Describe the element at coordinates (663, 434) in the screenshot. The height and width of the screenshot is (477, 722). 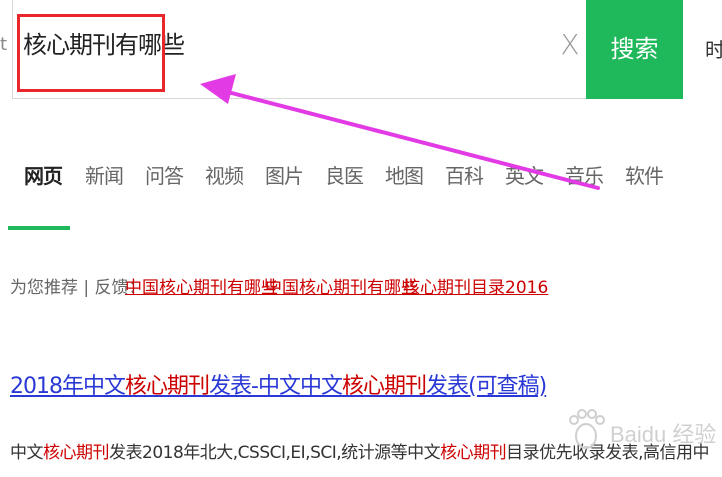
I see `watermark-text: Baidu 经验` at that location.